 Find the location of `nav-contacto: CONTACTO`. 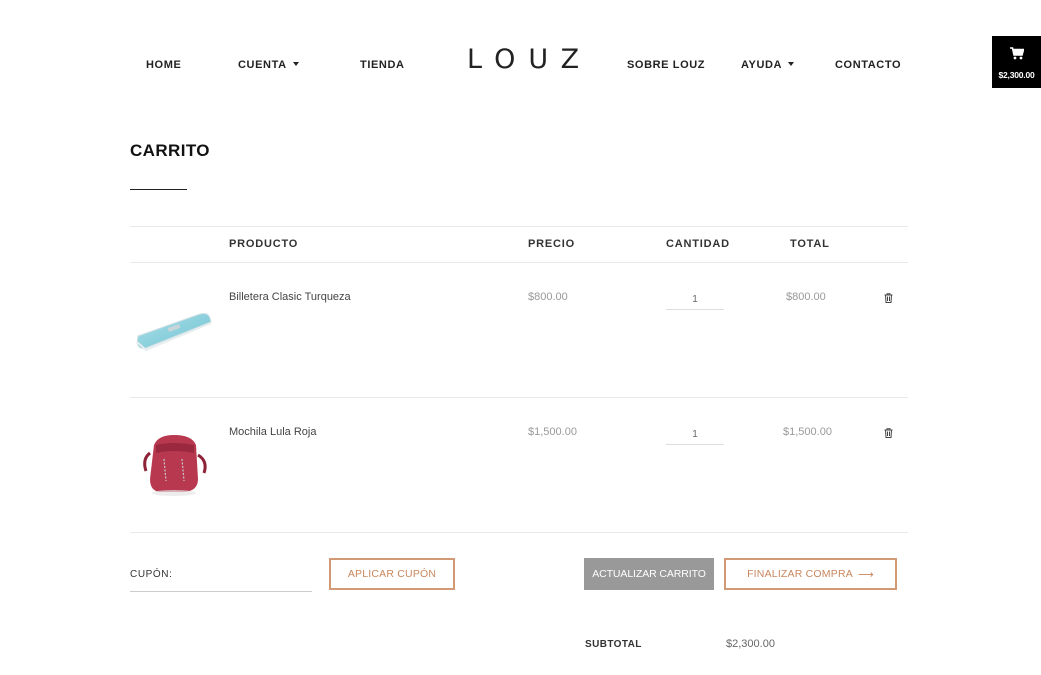

nav-contacto: CONTACTO is located at coordinates (868, 65).